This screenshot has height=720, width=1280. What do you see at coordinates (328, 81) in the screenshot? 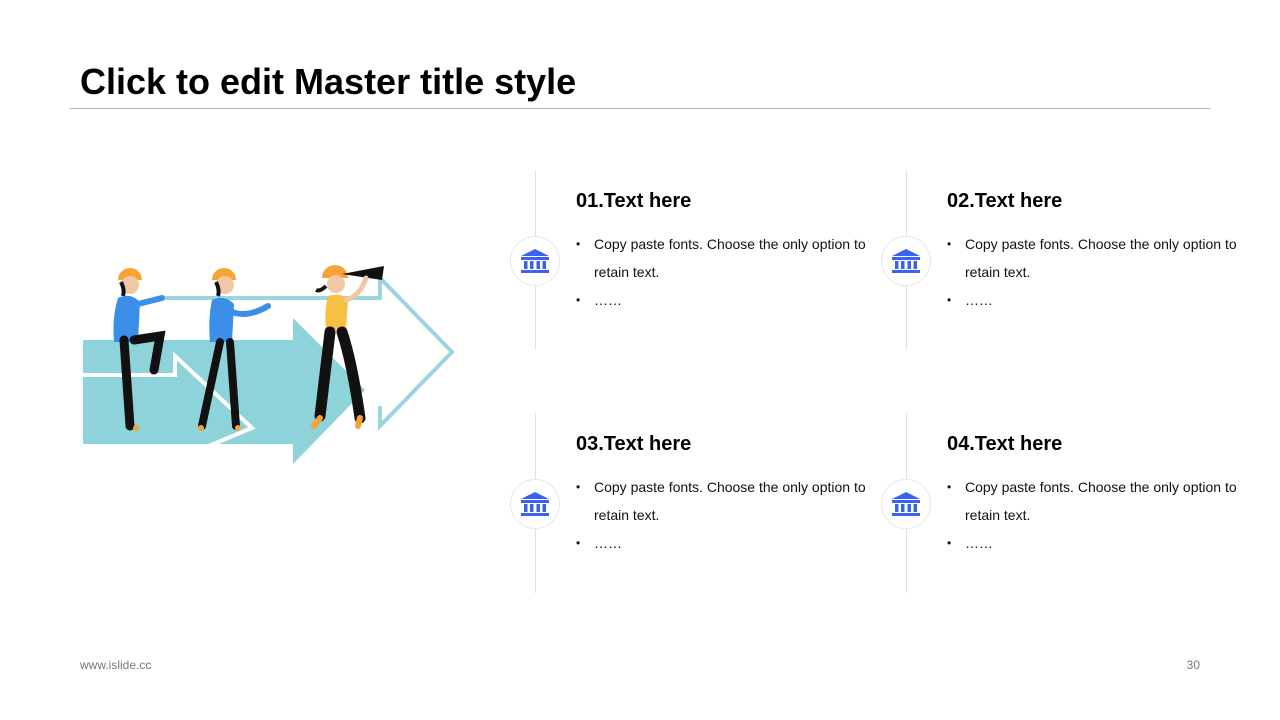
I see `slide-title: Click to edit Master title style` at bounding box center [328, 81].